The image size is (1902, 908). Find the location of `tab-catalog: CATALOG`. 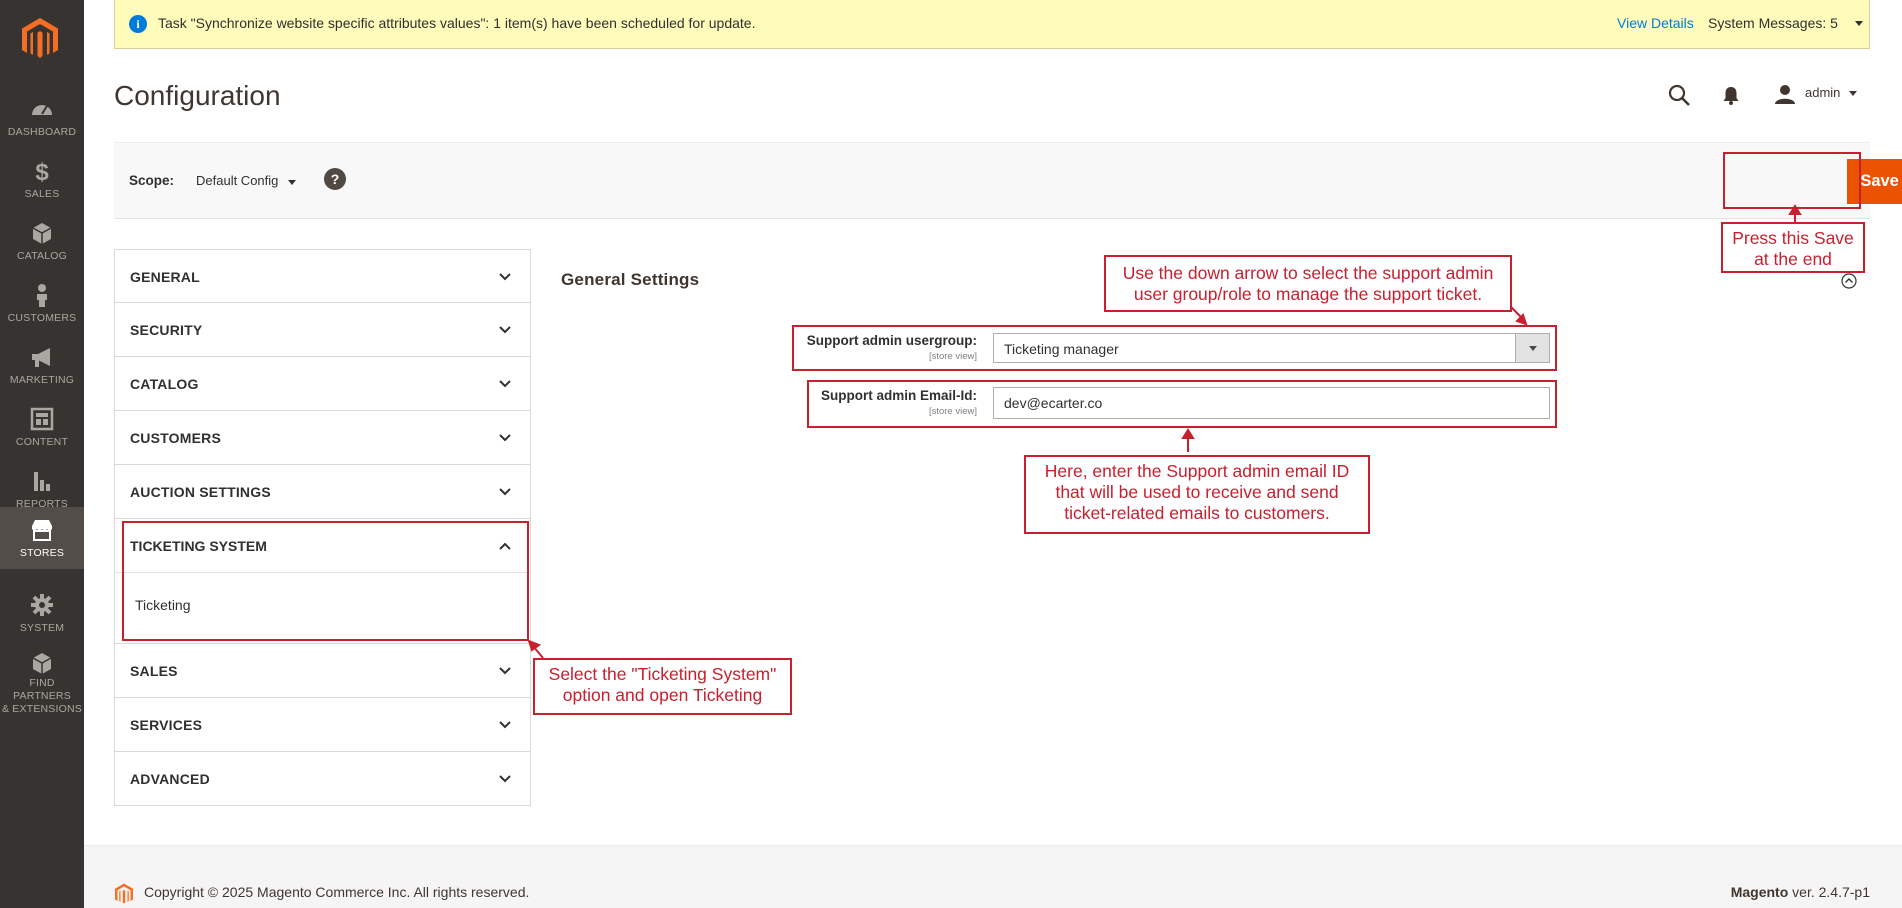

tab-catalog: CATALOG is located at coordinates (322, 384).